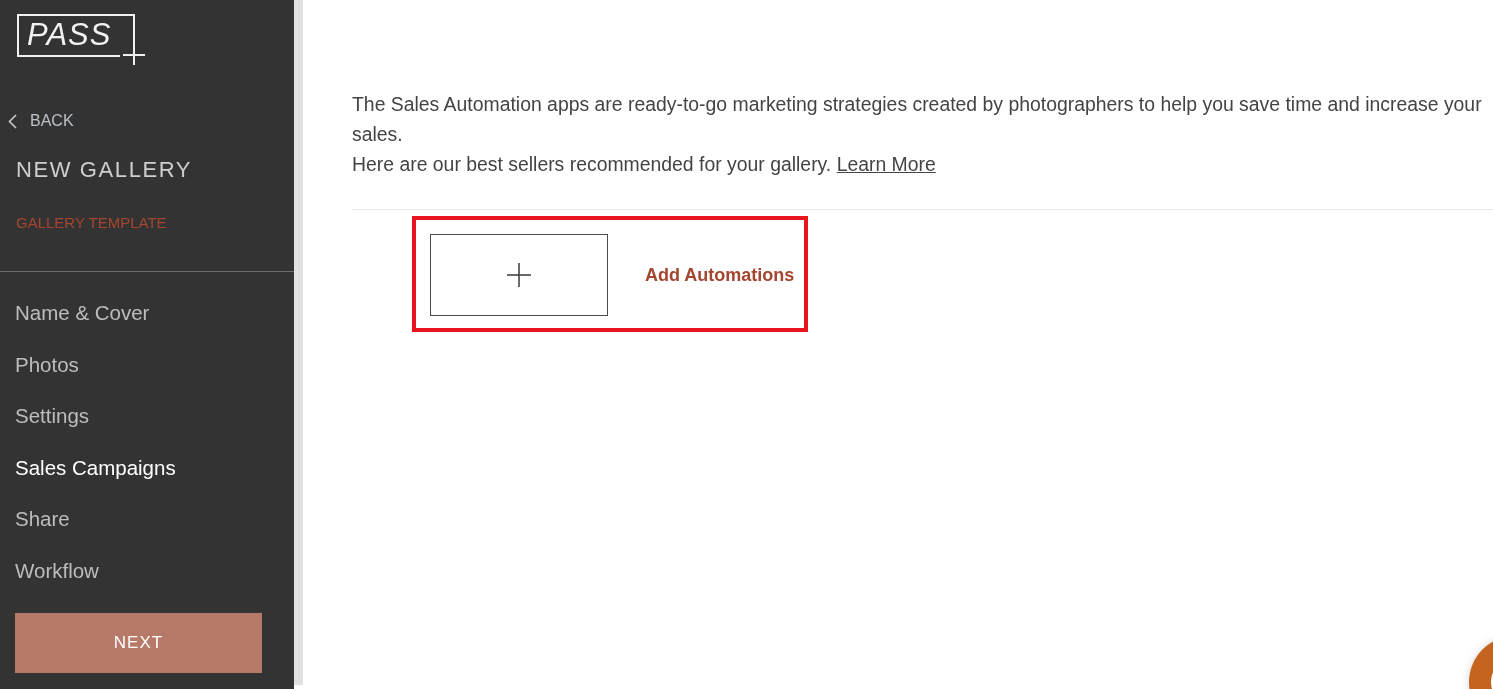 This screenshot has width=1493, height=689. I want to click on nav-item: Photos, so click(39, 364).